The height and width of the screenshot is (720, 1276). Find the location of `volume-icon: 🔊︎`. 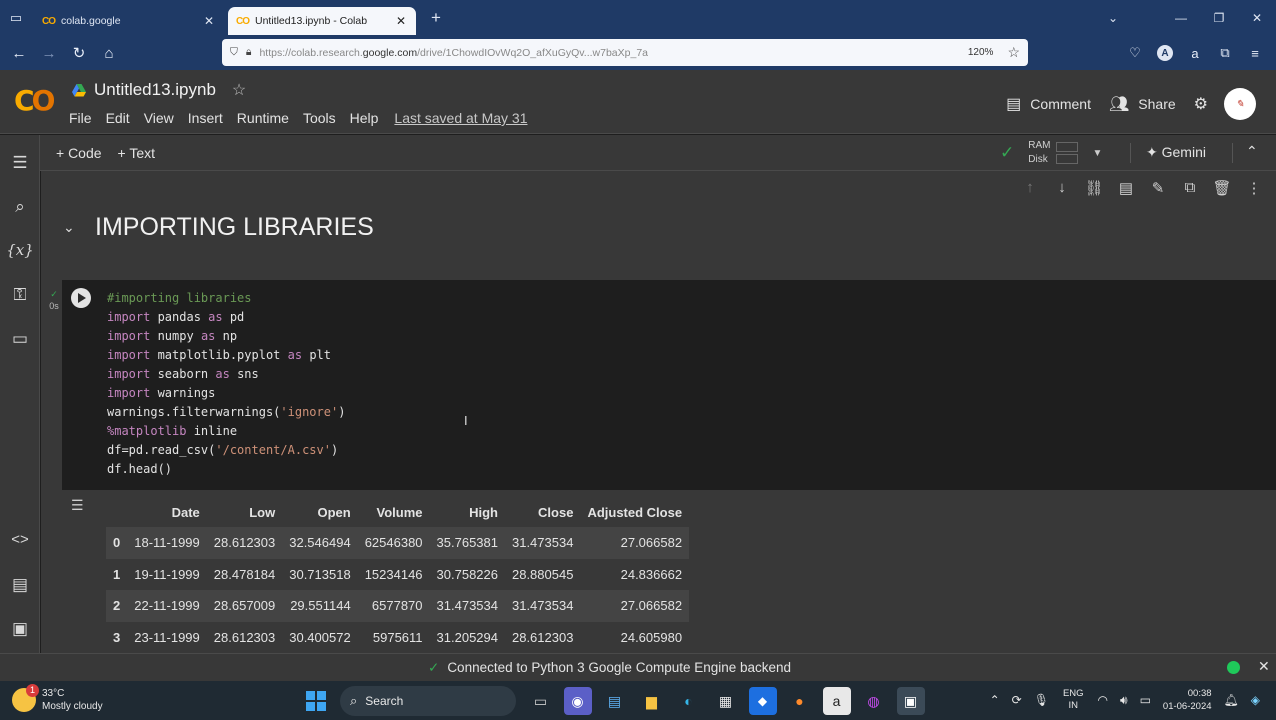

volume-icon: 🔊︎ is located at coordinates (1124, 700).